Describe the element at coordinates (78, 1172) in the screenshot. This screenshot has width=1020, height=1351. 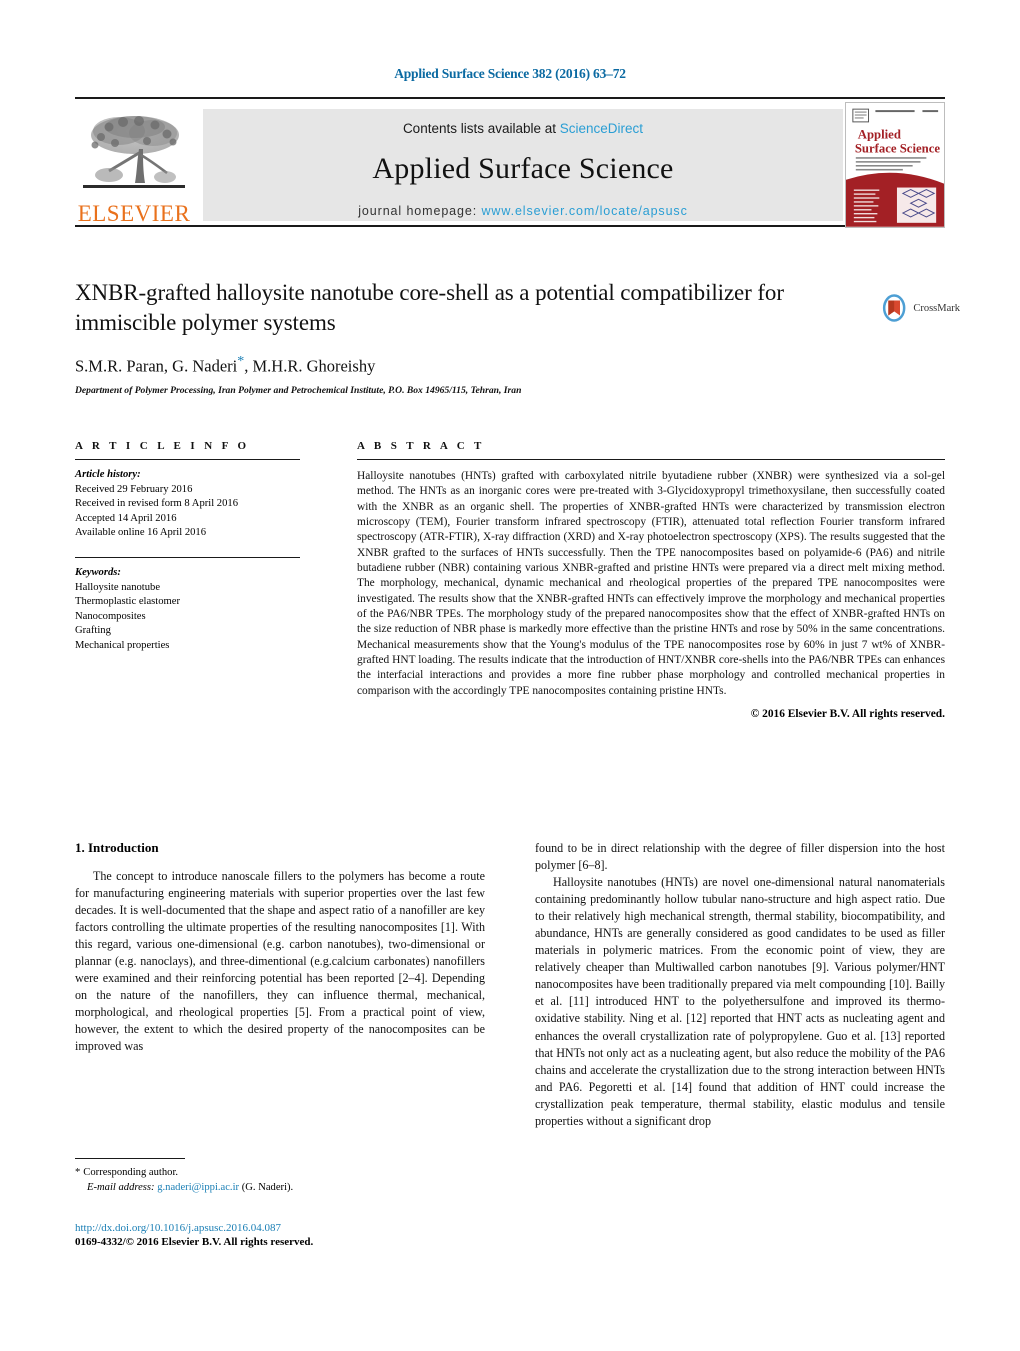
I see `footnote-star: *` at that location.